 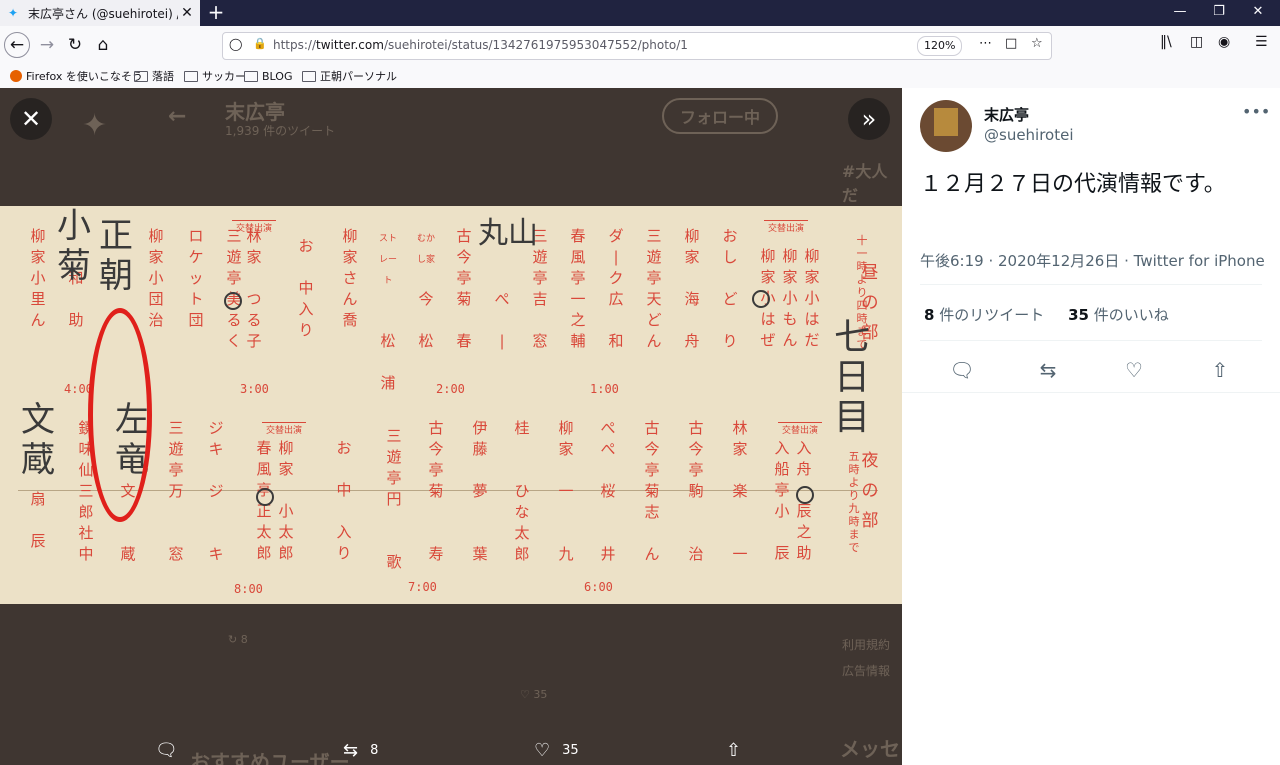 What do you see at coordinates (360, 750) in the screenshot?
I see `viewer-retweet-button: ⇆ 8` at bounding box center [360, 750].